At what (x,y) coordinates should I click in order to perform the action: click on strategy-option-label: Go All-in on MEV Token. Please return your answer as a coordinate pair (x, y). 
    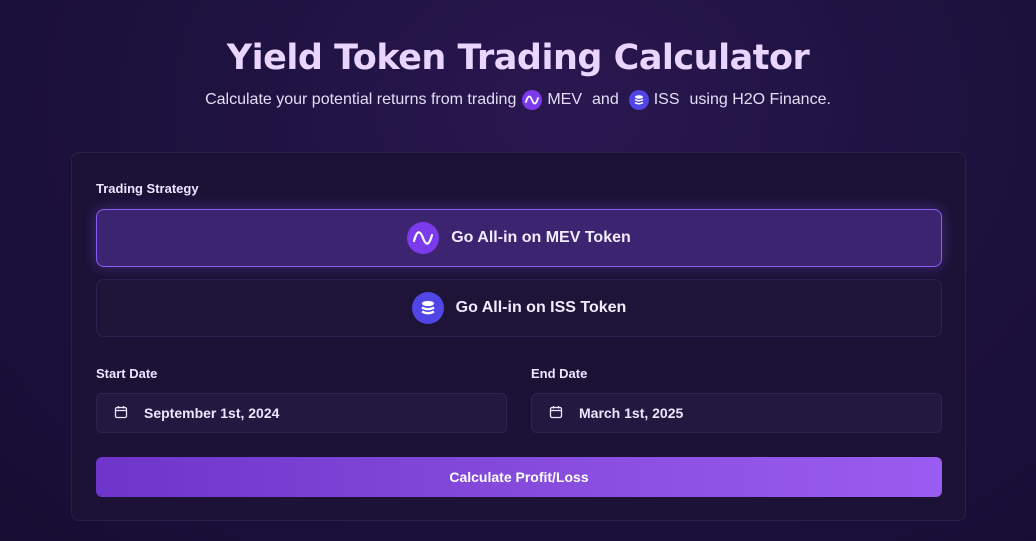
    Looking at the image, I should click on (541, 237).